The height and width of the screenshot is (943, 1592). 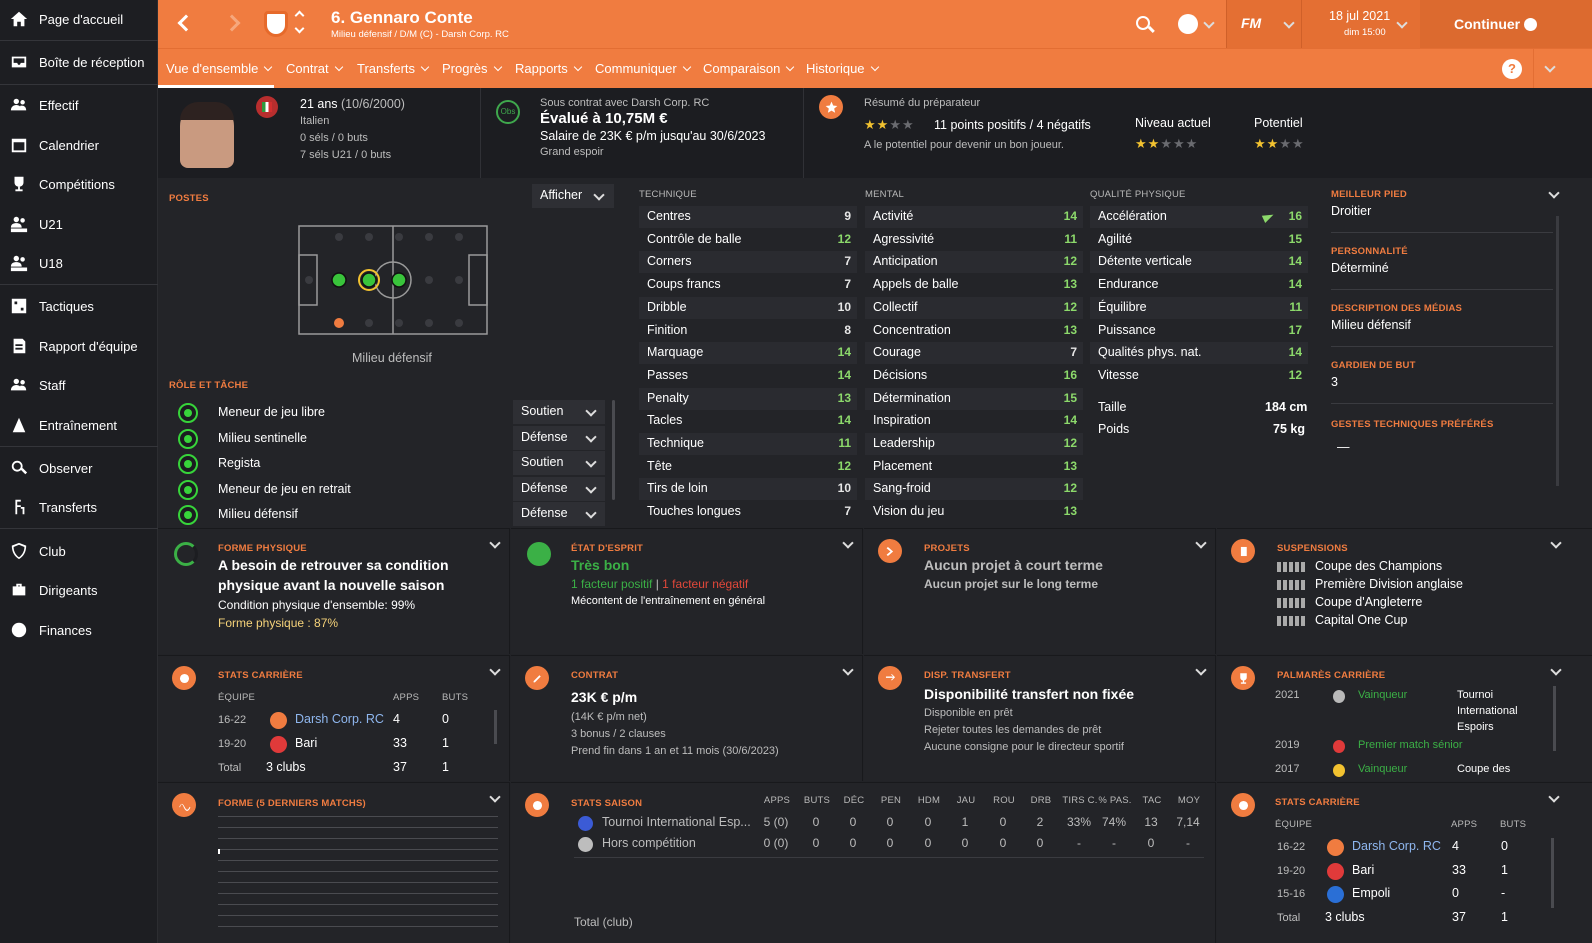 What do you see at coordinates (1251, 23) in the screenshot?
I see `fm-logo: FM` at bounding box center [1251, 23].